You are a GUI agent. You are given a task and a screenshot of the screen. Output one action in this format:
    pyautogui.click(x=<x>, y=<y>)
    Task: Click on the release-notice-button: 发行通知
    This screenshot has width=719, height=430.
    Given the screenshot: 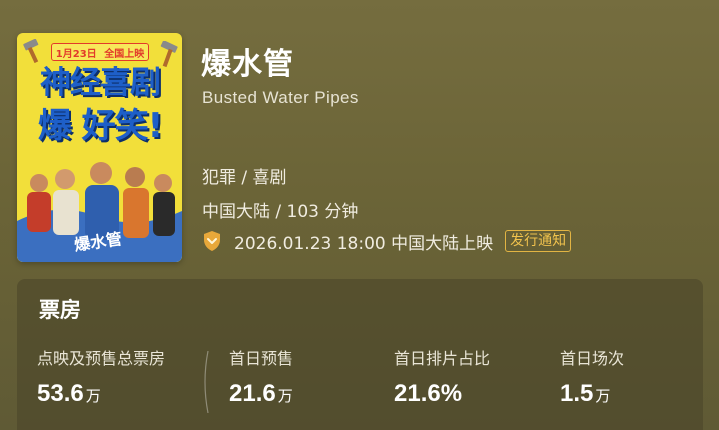 What is the action you would take?
    pyautogui.click(x=538, y=241)
    